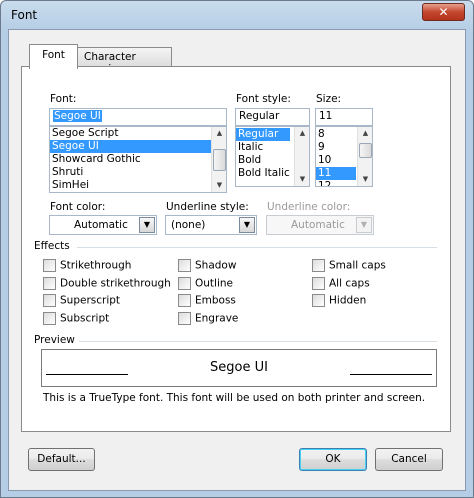  I want to click on ok-button: OK, so click(333, 459).